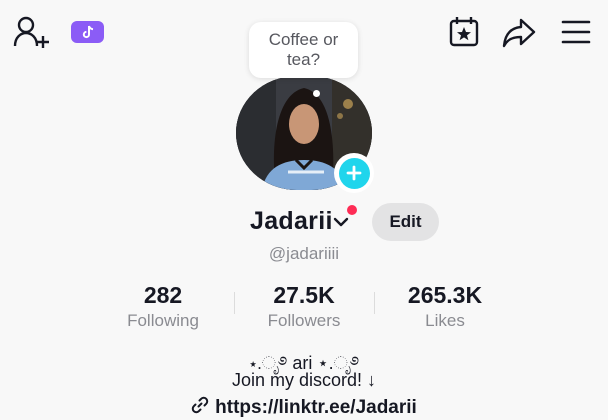 Image resolution: width=608 pixels, height=420 pixels. Describe the element at coordinates (304, 408) in the screenshot. I see `bio-link: https://linktr.ee/Jadarii` at that location.